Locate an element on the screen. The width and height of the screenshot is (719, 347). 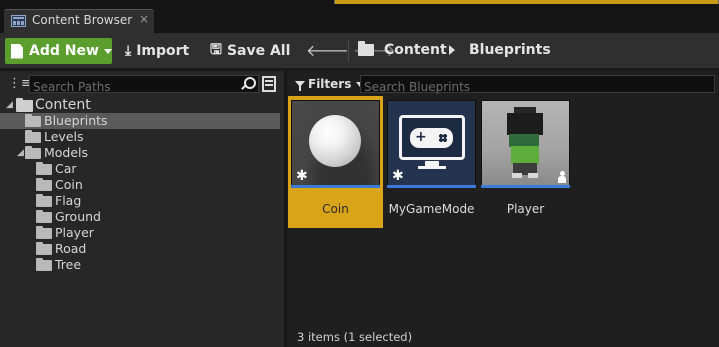
tree-item-levels: Levels is located at coordinates (140, 137).